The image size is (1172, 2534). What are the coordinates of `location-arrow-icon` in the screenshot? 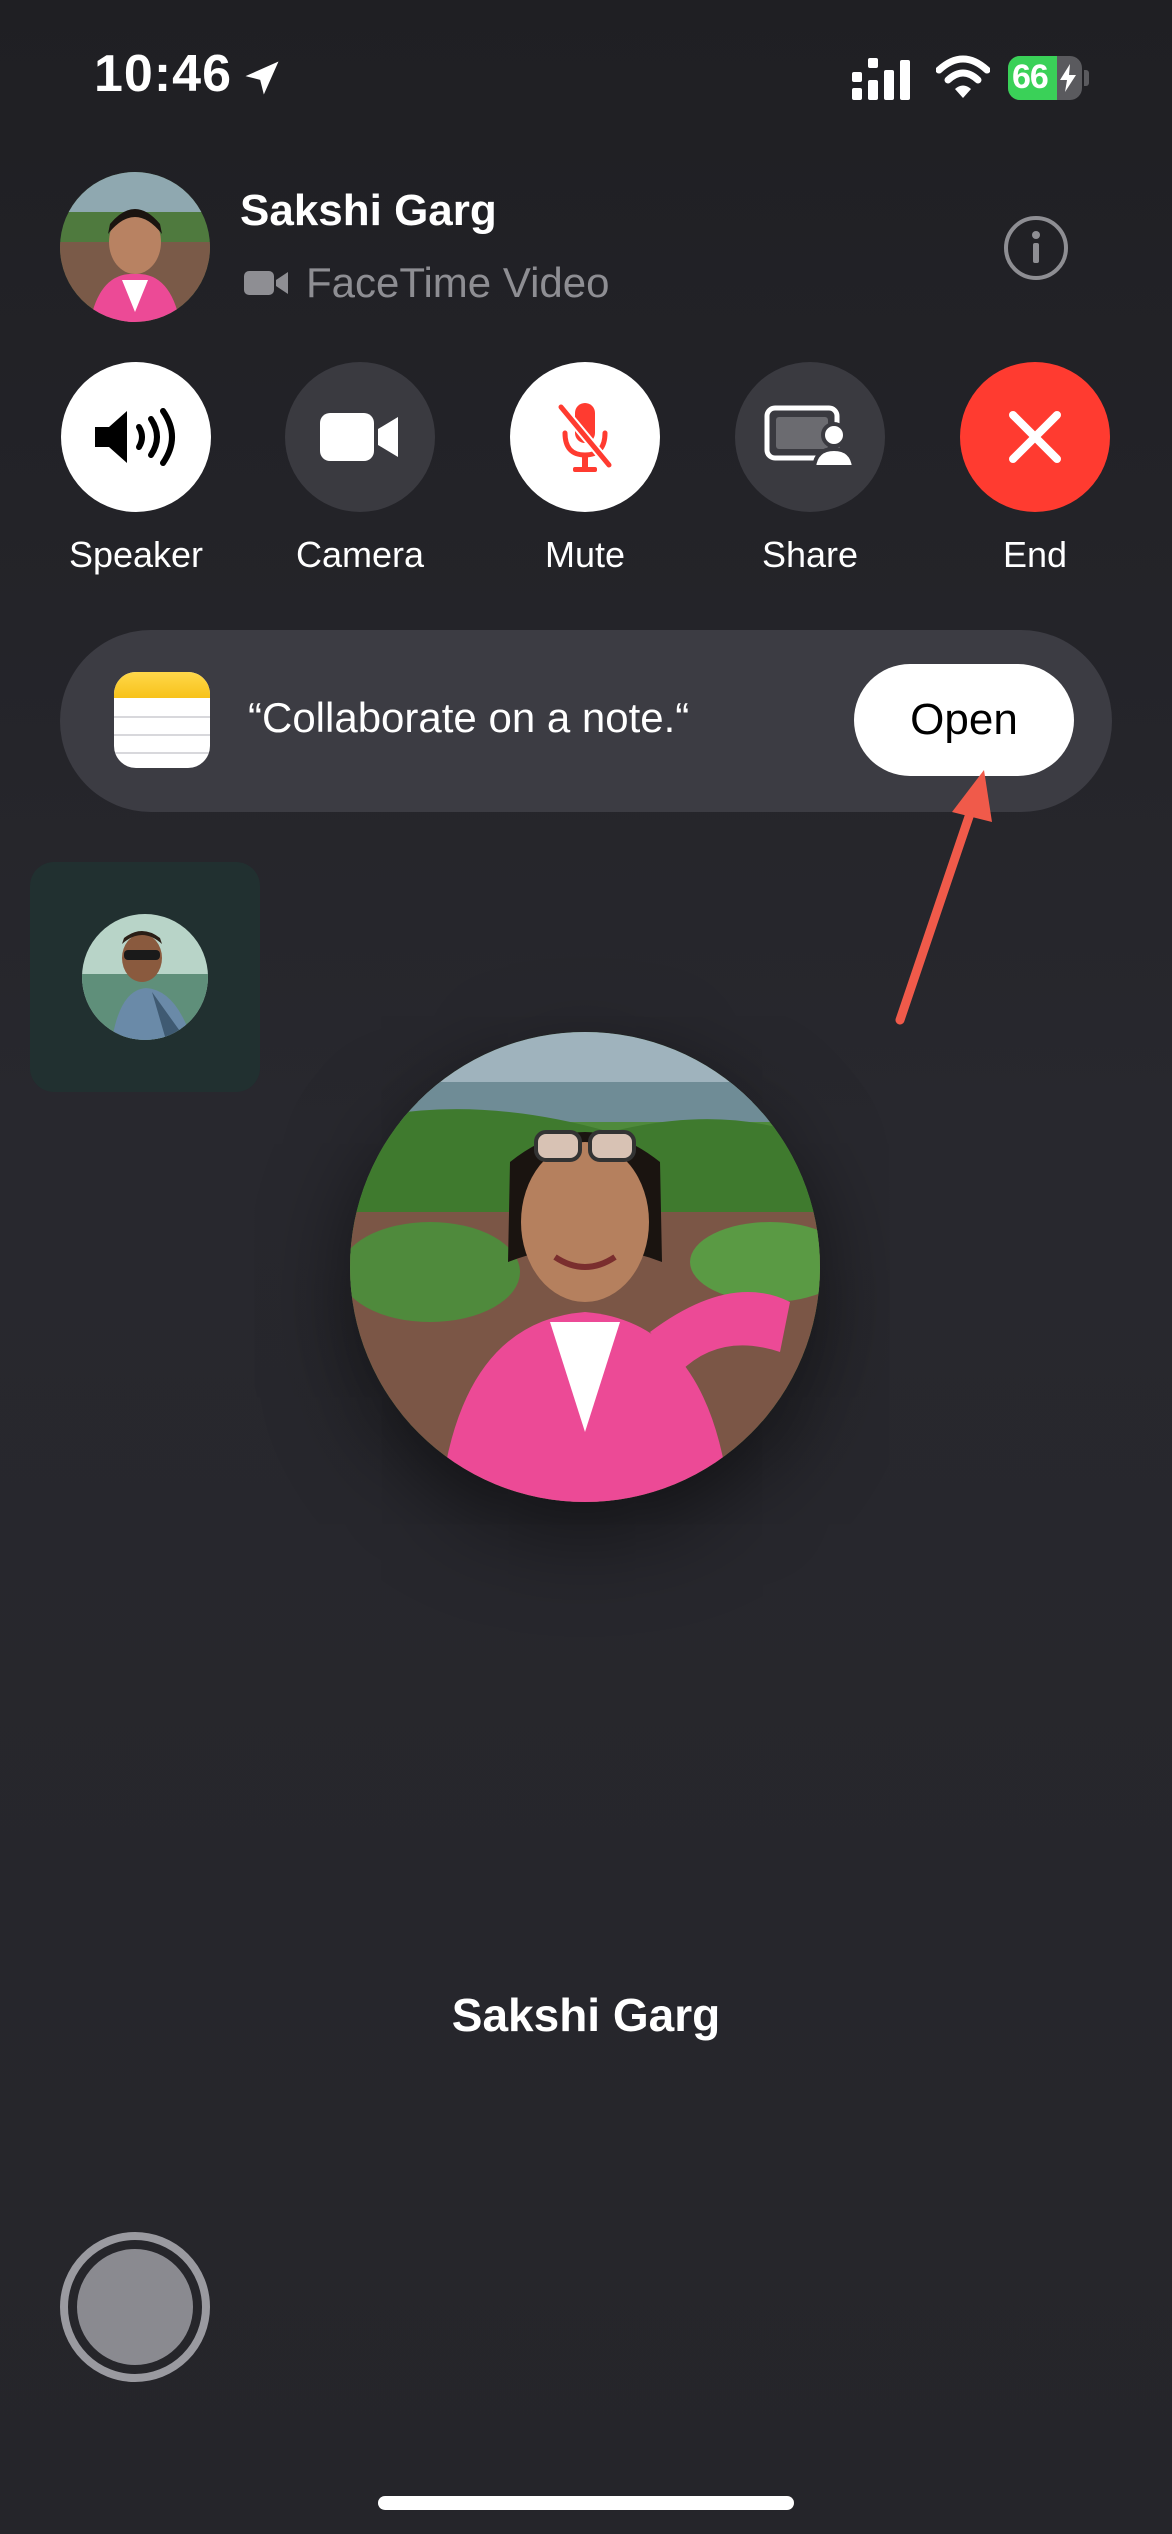 It's located at (262, 78).